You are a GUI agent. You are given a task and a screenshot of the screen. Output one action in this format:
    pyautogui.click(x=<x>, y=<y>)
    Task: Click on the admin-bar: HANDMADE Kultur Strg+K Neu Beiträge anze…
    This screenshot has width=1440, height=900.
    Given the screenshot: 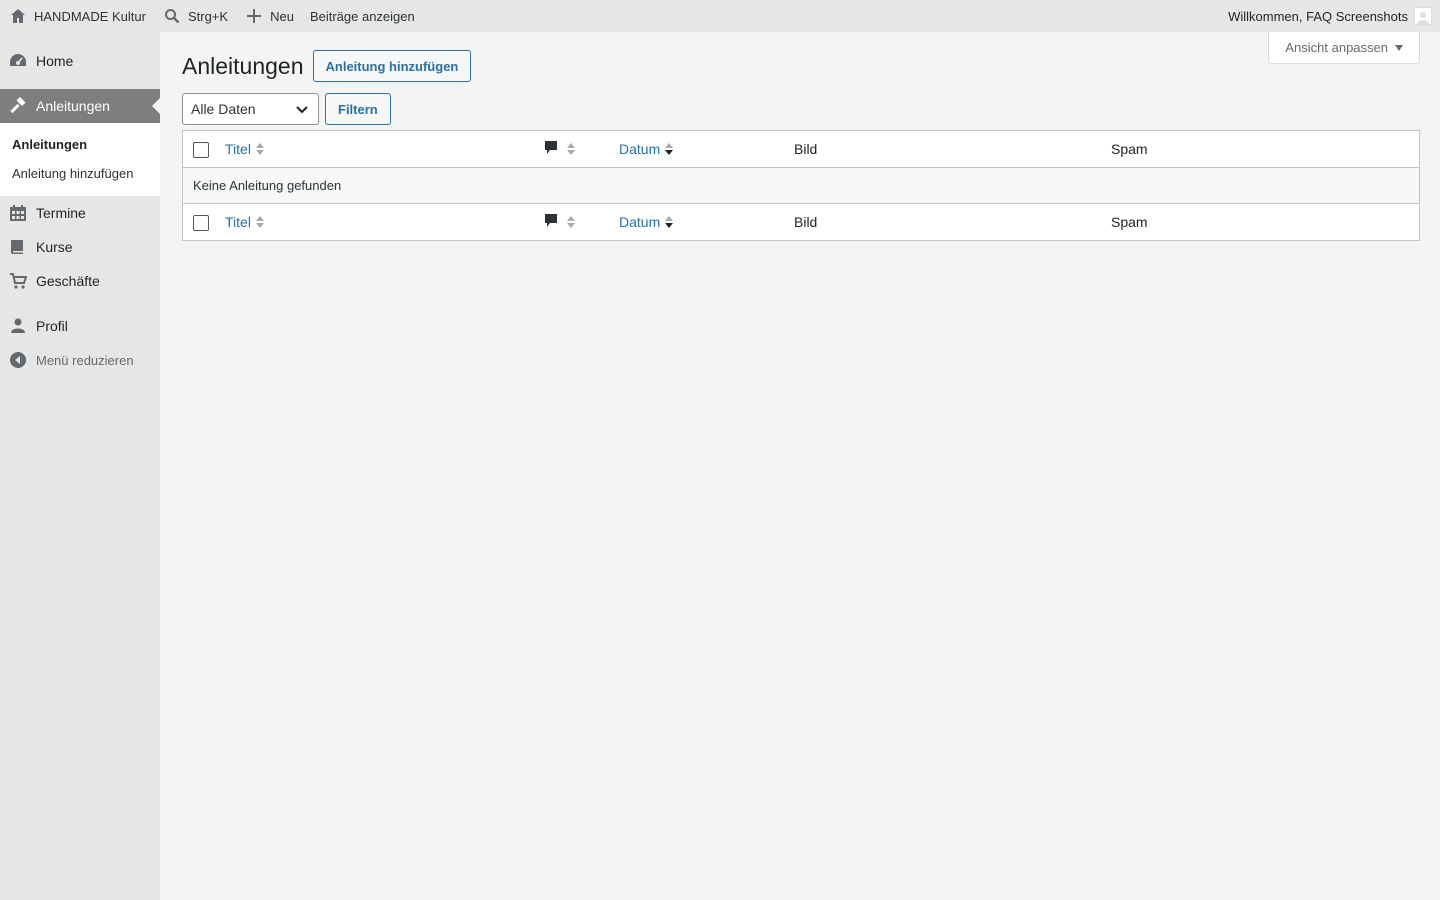 What is the action you would take?
    pyautogui.click(x=720, y=16)
    